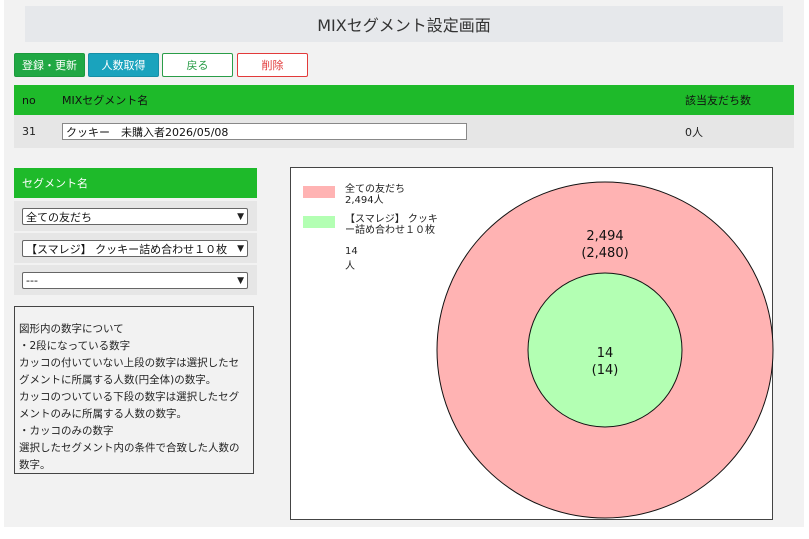  I want to click on mix-table-header: no MIXセグメント名 該当友だち数, so click(404, 100).